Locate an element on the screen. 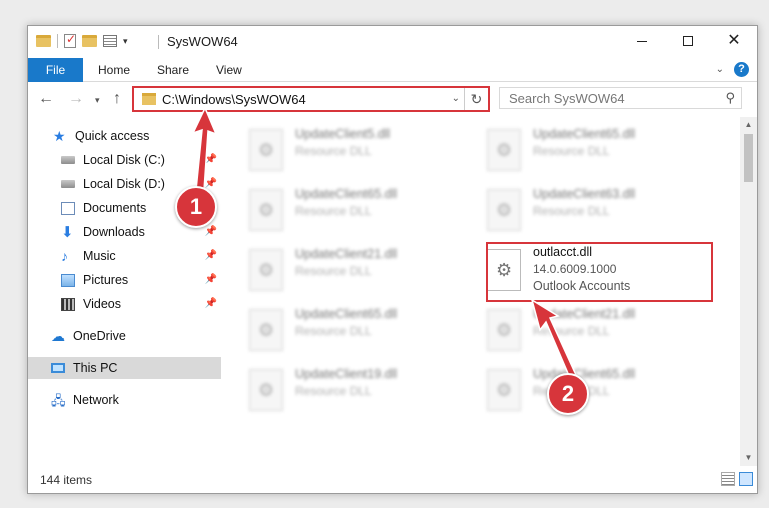 The width and height of the screenshot is (769, 508). sidebar-item-videos: Videos 📌 is located at coordinates (124, 304).